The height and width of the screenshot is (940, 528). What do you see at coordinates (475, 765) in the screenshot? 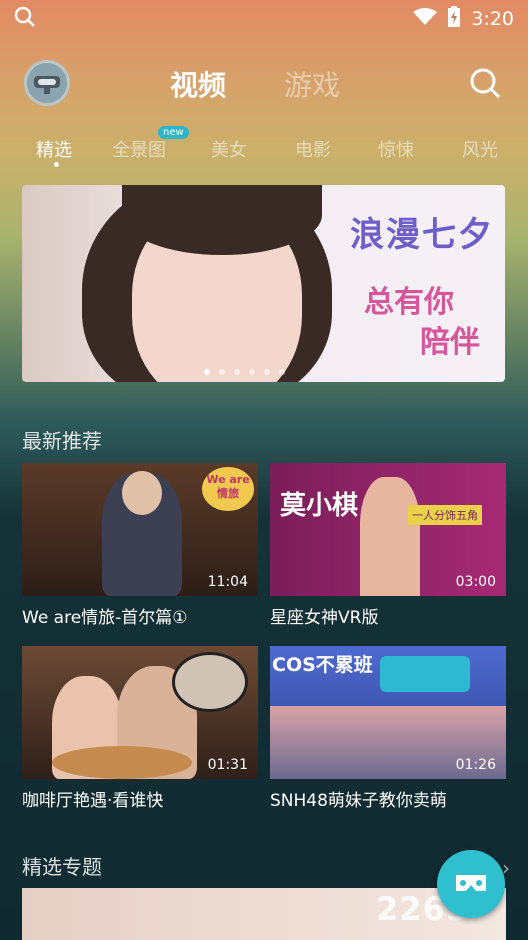
I see `video-duration: 01:26` at bounding box center [475, 765].